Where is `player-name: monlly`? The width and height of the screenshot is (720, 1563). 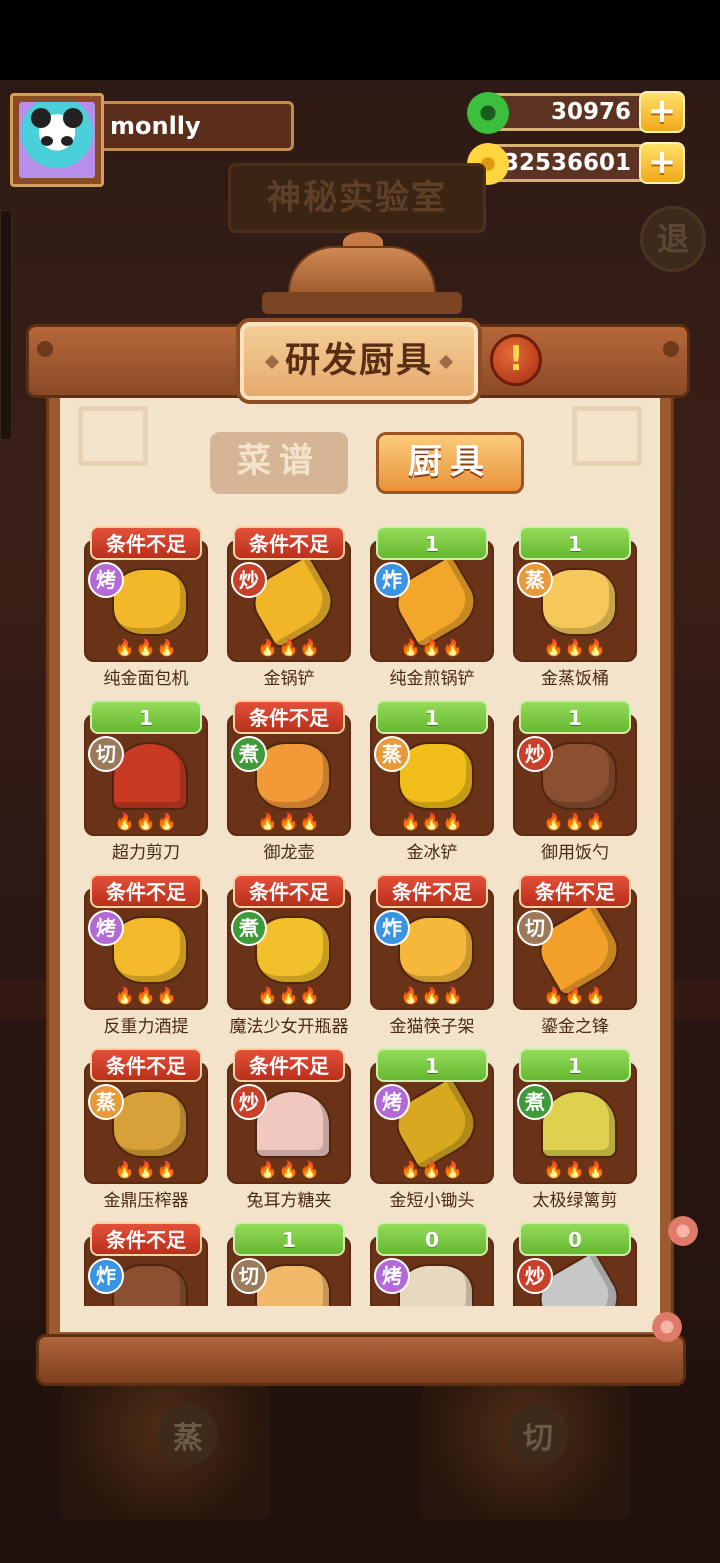 player-name: monlly is located at coordinates (199, 126).